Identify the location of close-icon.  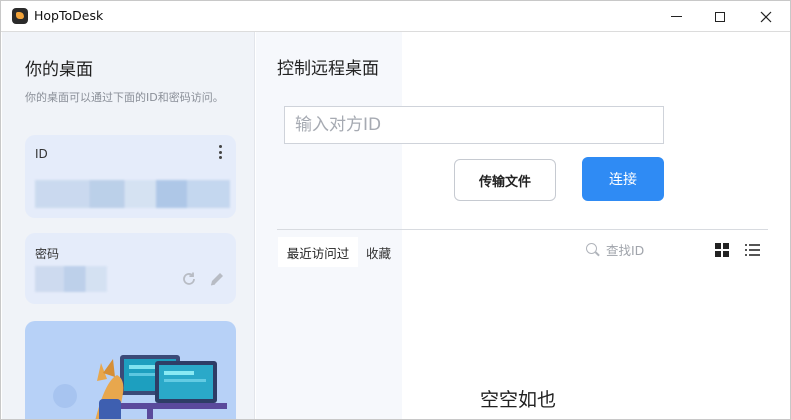
(766, 16).